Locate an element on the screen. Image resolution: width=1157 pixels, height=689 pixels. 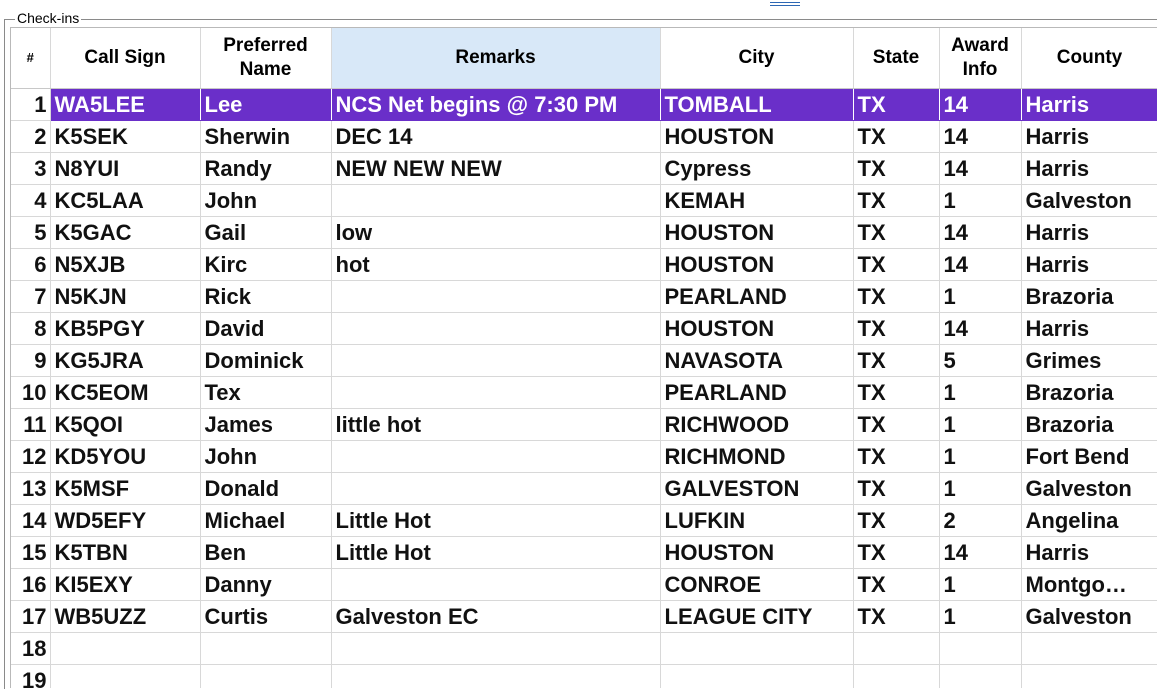
name-cell: Rick is located at coordinates (266, 296).